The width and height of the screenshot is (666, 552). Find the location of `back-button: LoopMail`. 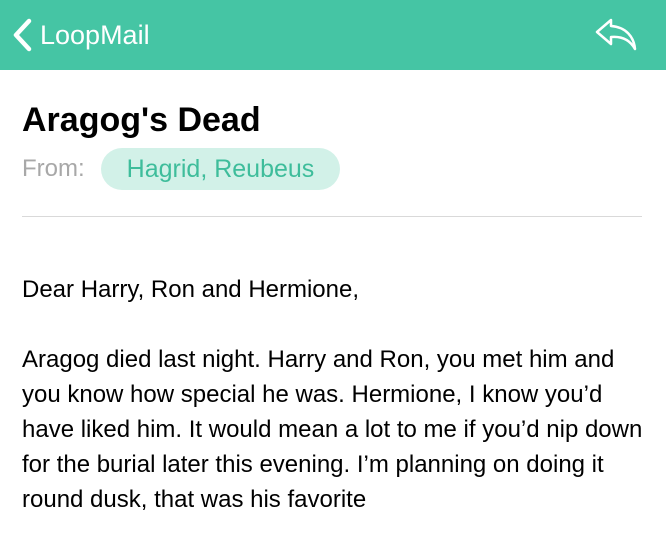

back-button: LoopMail is located at coordinates (81, 35).